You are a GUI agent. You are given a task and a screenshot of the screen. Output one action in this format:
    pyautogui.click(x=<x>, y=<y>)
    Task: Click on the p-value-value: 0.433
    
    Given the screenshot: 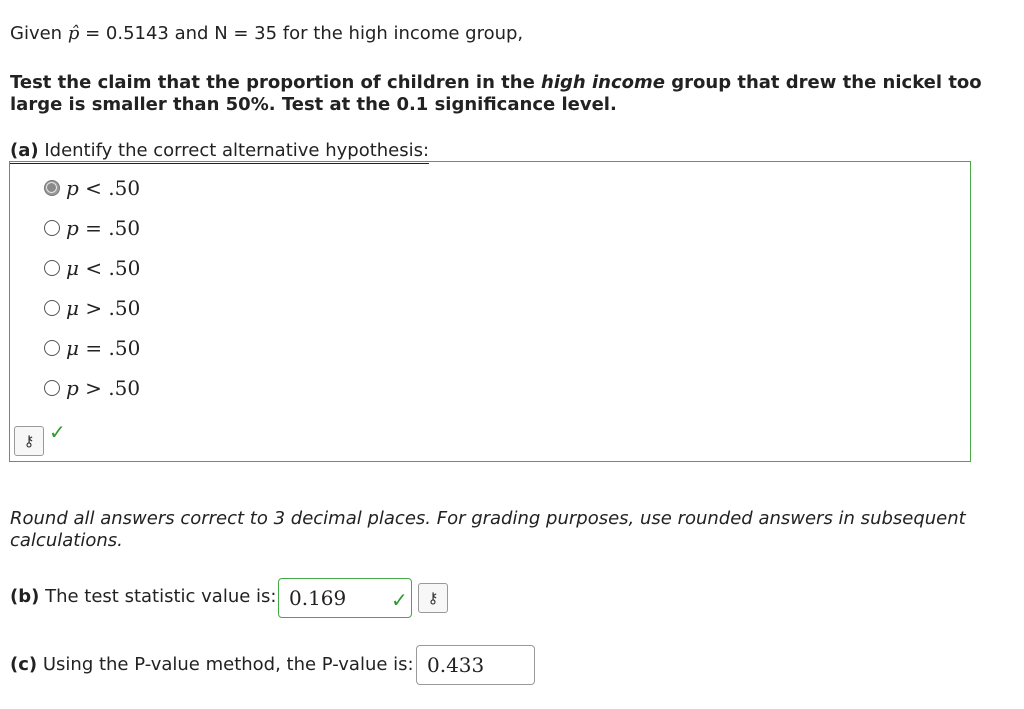 What is the action you would take?
    pyautogui.click(x=456, y=665)
    